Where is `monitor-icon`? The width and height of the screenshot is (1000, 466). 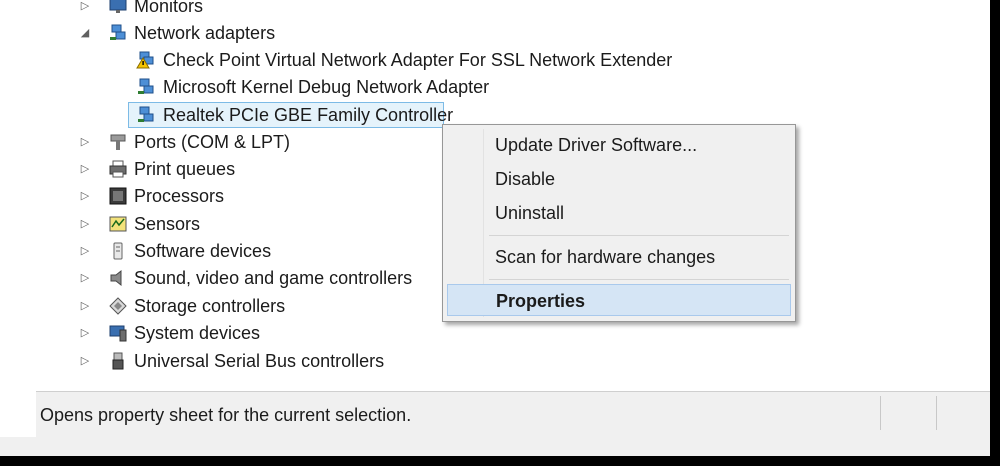
monitor-icon is located at coordinates (118, 6).